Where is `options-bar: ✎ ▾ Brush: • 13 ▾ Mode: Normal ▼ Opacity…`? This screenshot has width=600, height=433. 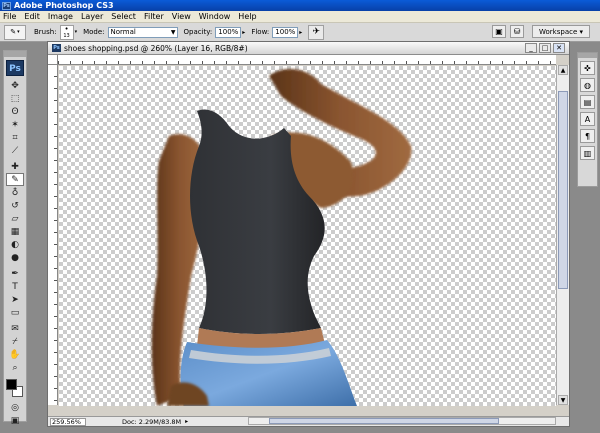
options-bar: ✎ ▾ Brush: • 13 ▾ Mode: Normal ▼ Opacity… is located at coordinates (300, 32).